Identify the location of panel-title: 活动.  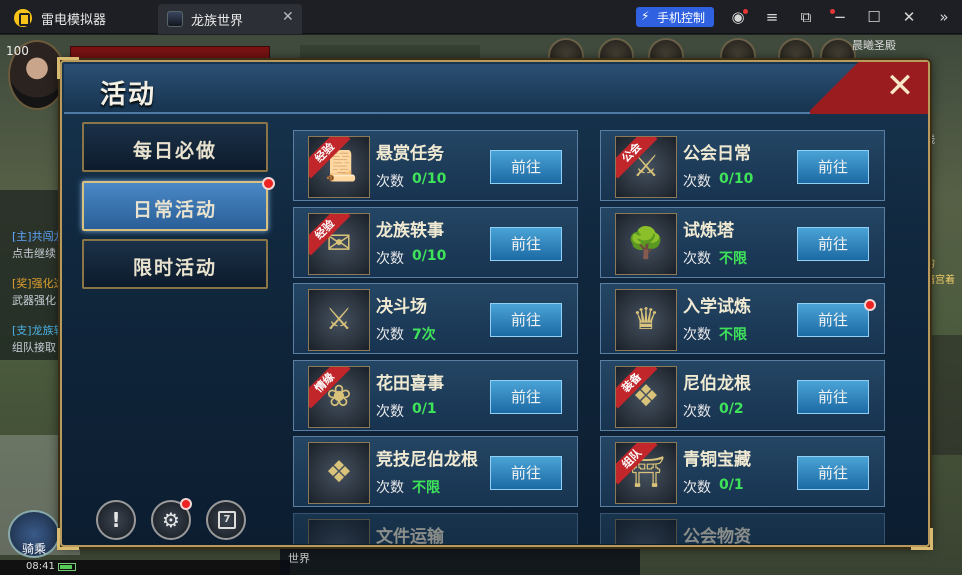
(128, 95).